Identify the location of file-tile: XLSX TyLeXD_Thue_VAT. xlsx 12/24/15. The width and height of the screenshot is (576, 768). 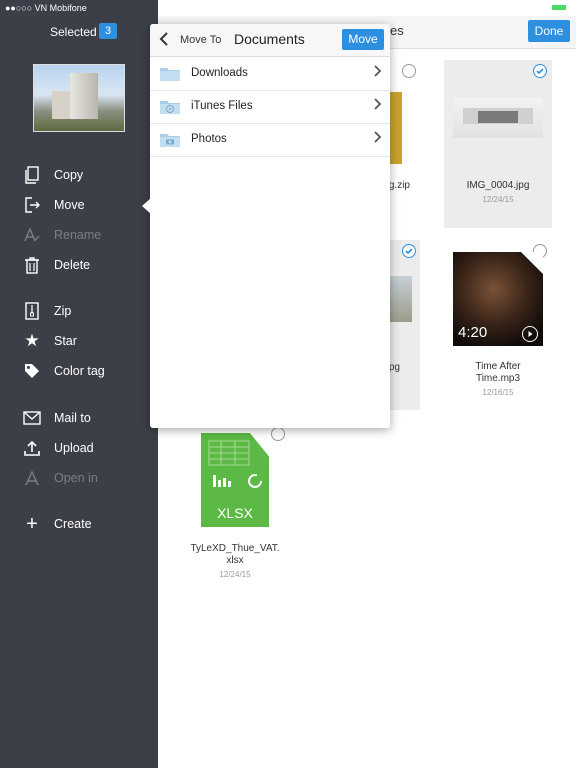
(235, 505).